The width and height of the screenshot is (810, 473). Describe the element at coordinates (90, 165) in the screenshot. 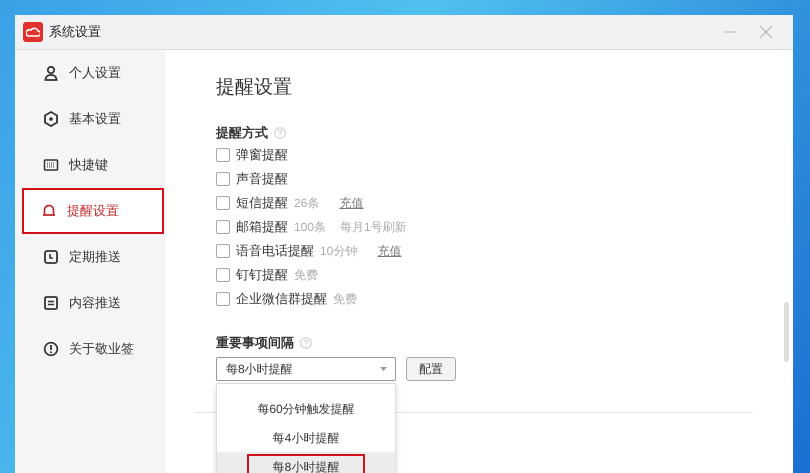

I see `sidebar-item: 快捷键` at that location.